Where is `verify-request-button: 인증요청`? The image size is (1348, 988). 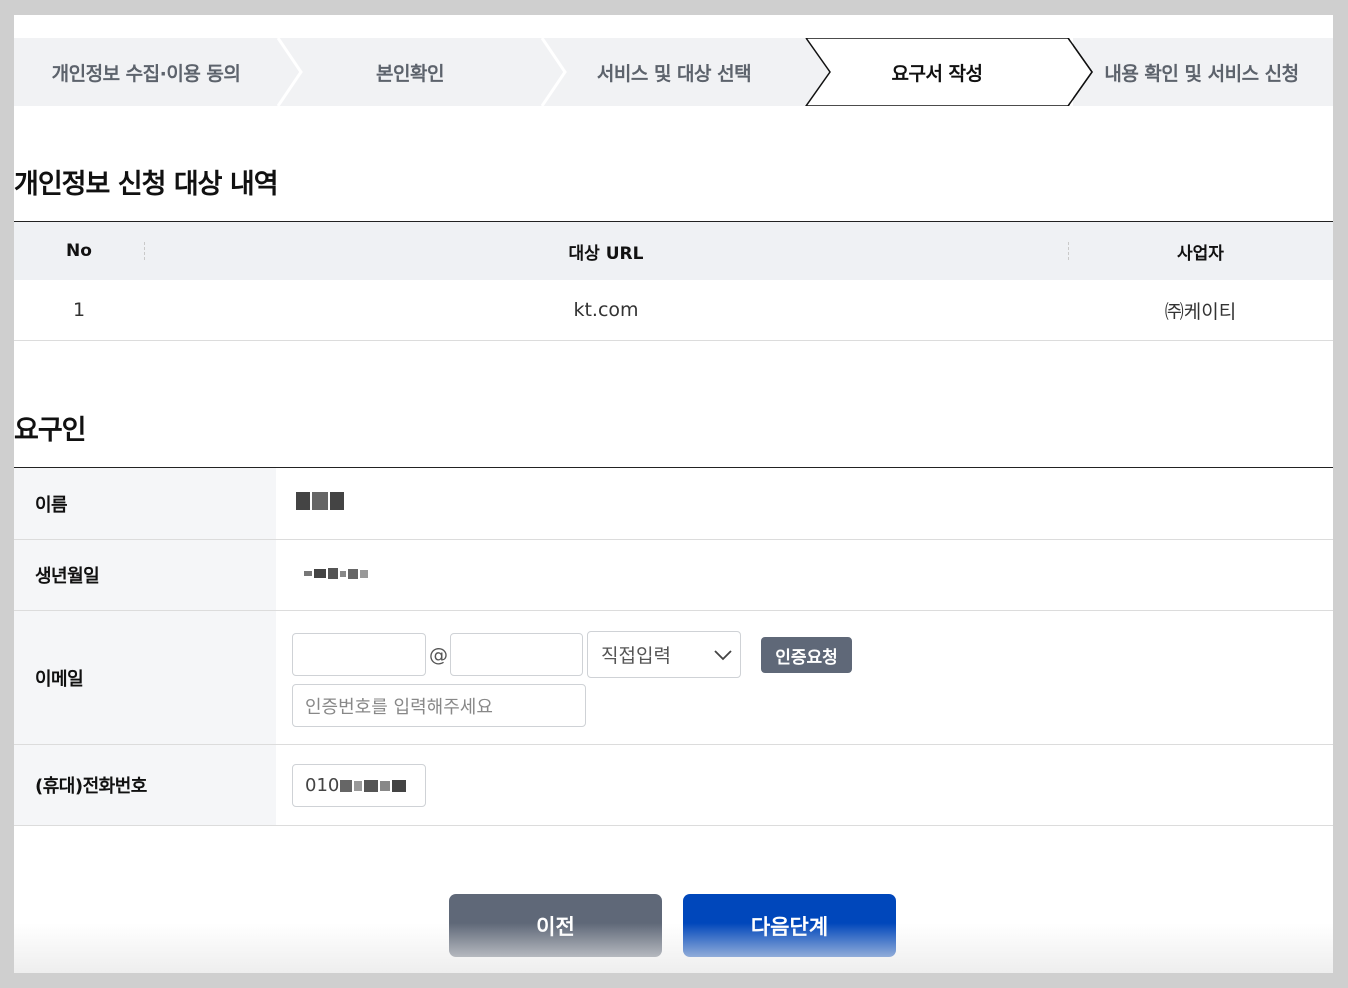 verify-request-button: 인증요청 is located at coordinates (806, 655).